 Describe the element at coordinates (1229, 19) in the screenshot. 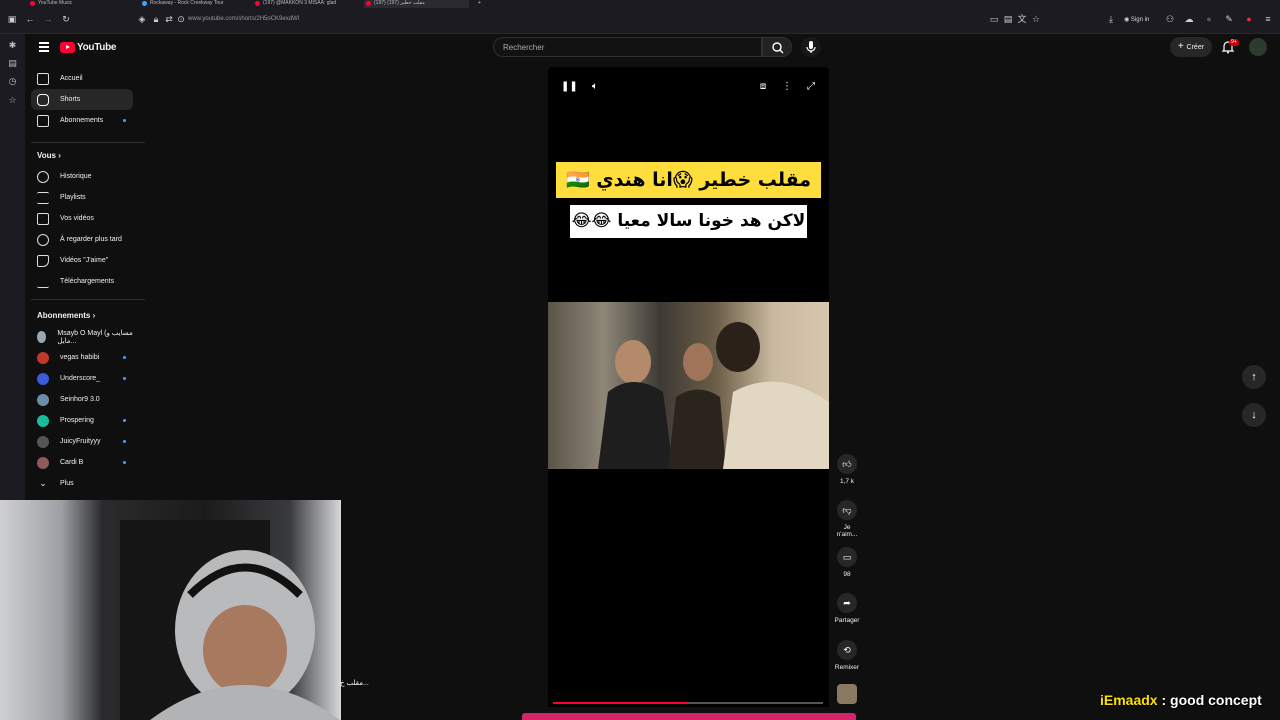

I see `extension-icon: ✎` at that location.